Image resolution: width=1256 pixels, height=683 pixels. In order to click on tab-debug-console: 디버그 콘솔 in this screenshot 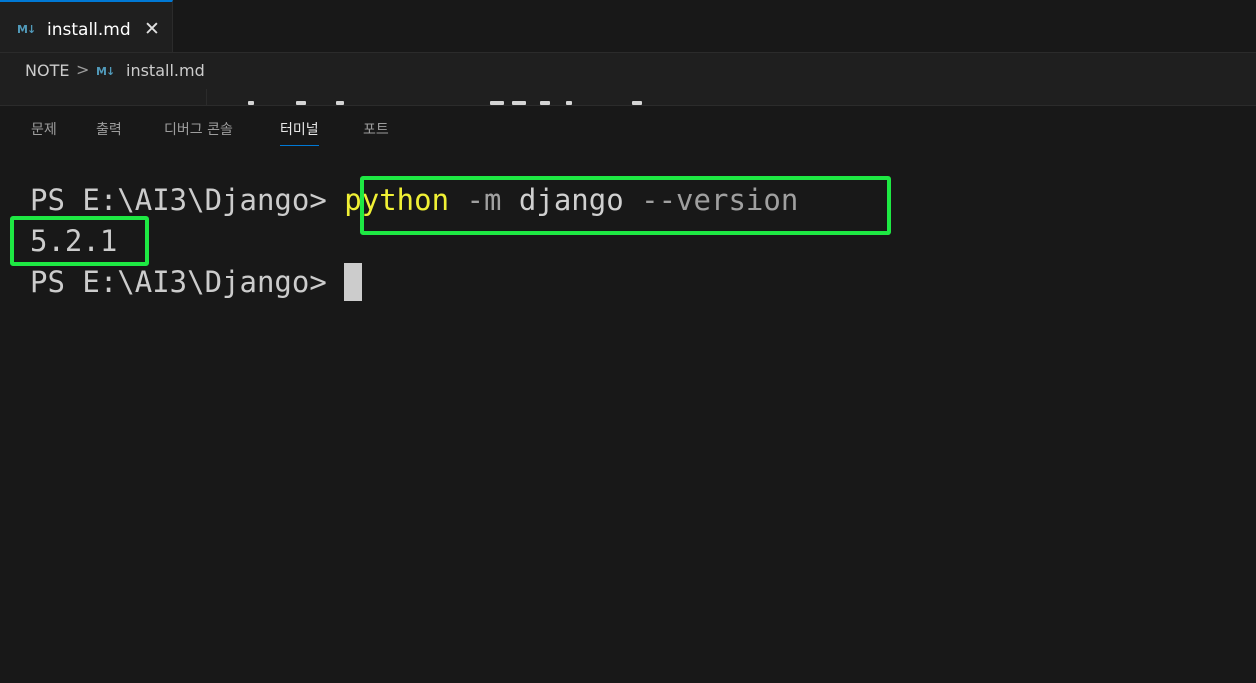, I will do `click(198, 130)`.